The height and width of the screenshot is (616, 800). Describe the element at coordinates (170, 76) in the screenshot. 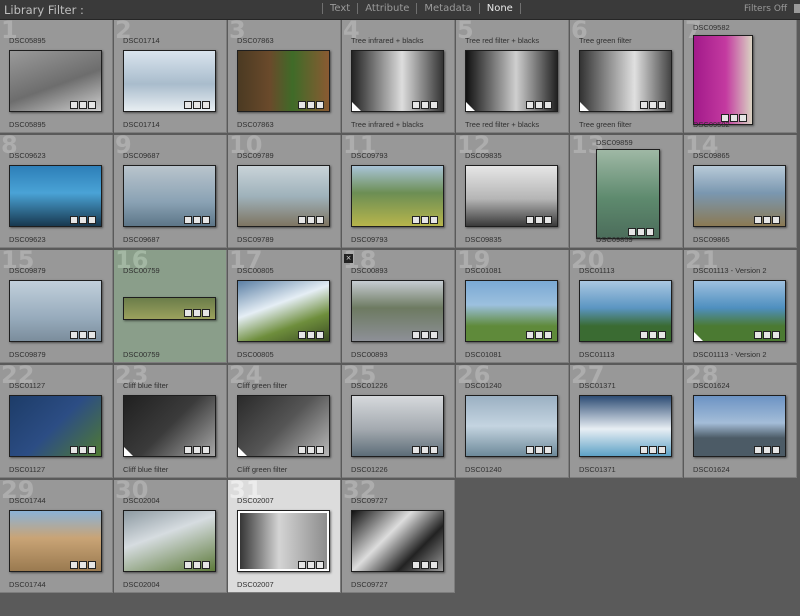

I see `grid-cell: 2 DSC01714 DSC01714` at that location.